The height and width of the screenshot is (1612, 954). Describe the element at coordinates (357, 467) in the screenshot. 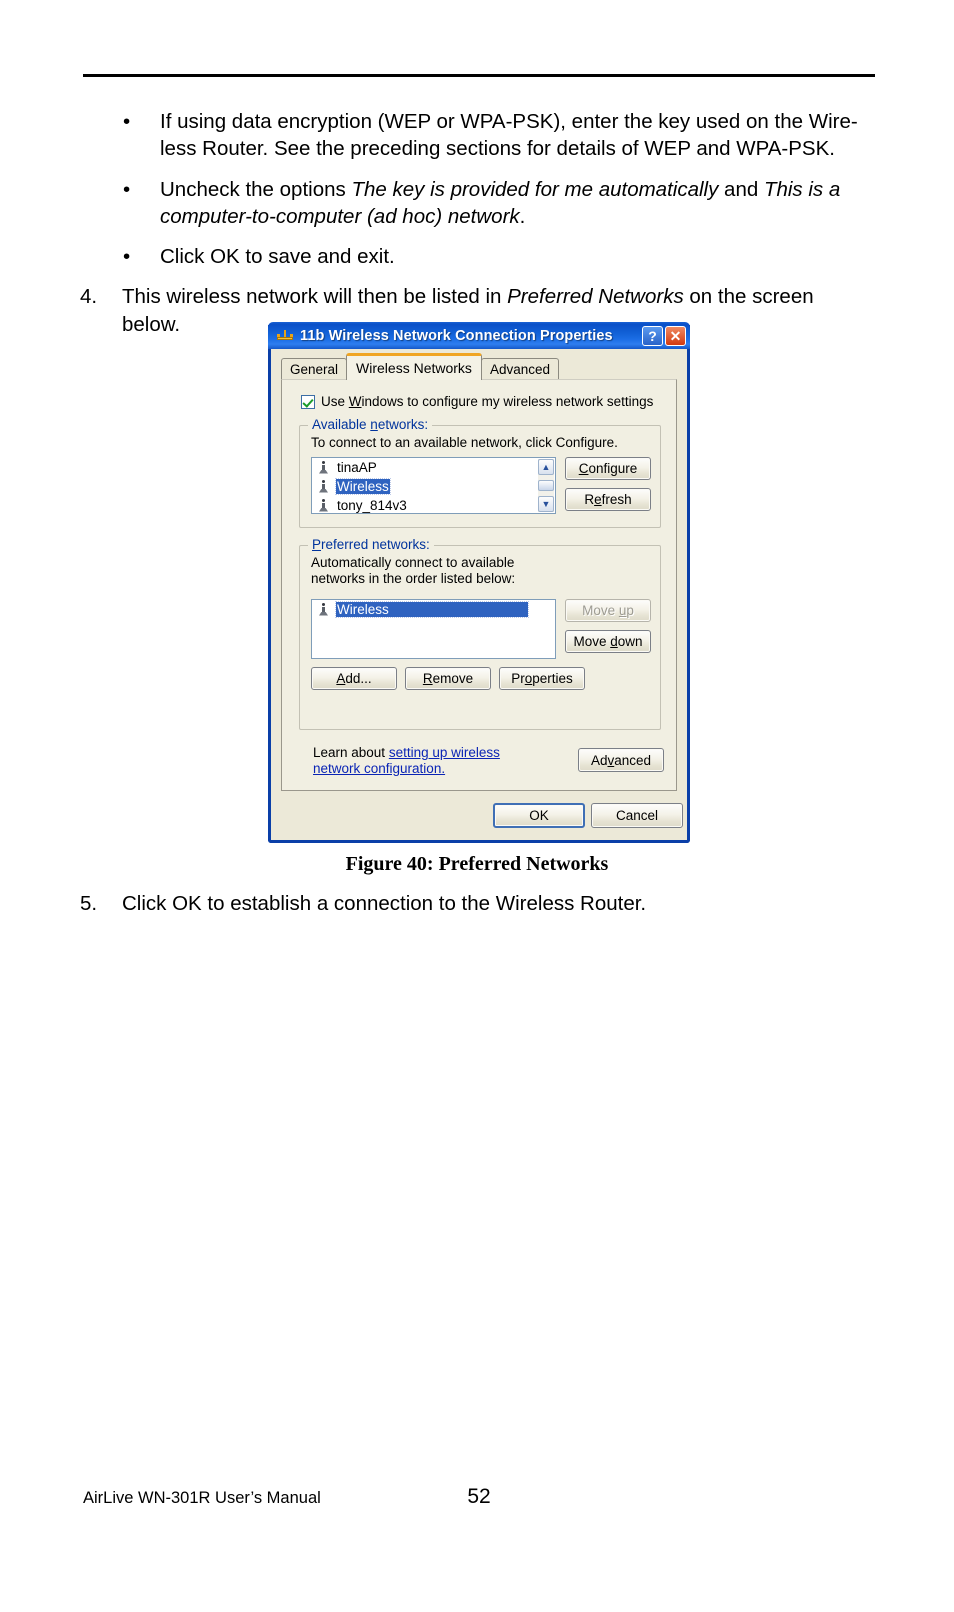

I see `network-name: tinaAP` at that location.